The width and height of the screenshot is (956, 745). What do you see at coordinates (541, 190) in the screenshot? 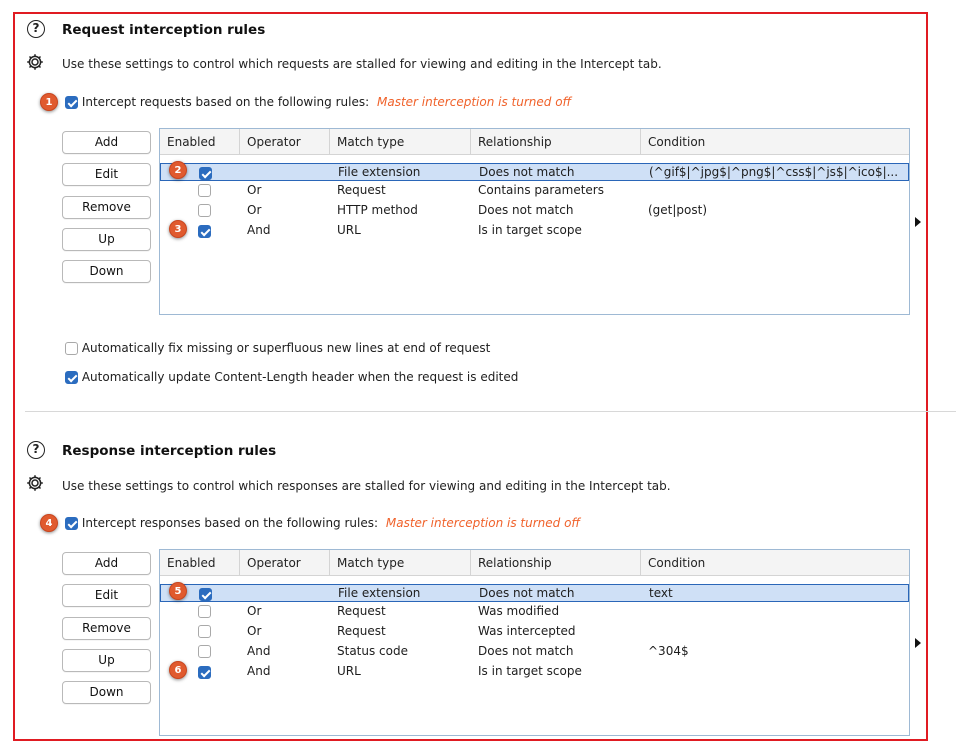
I see `row-relationship: Contains parameters` at bounding box center [541, 190].